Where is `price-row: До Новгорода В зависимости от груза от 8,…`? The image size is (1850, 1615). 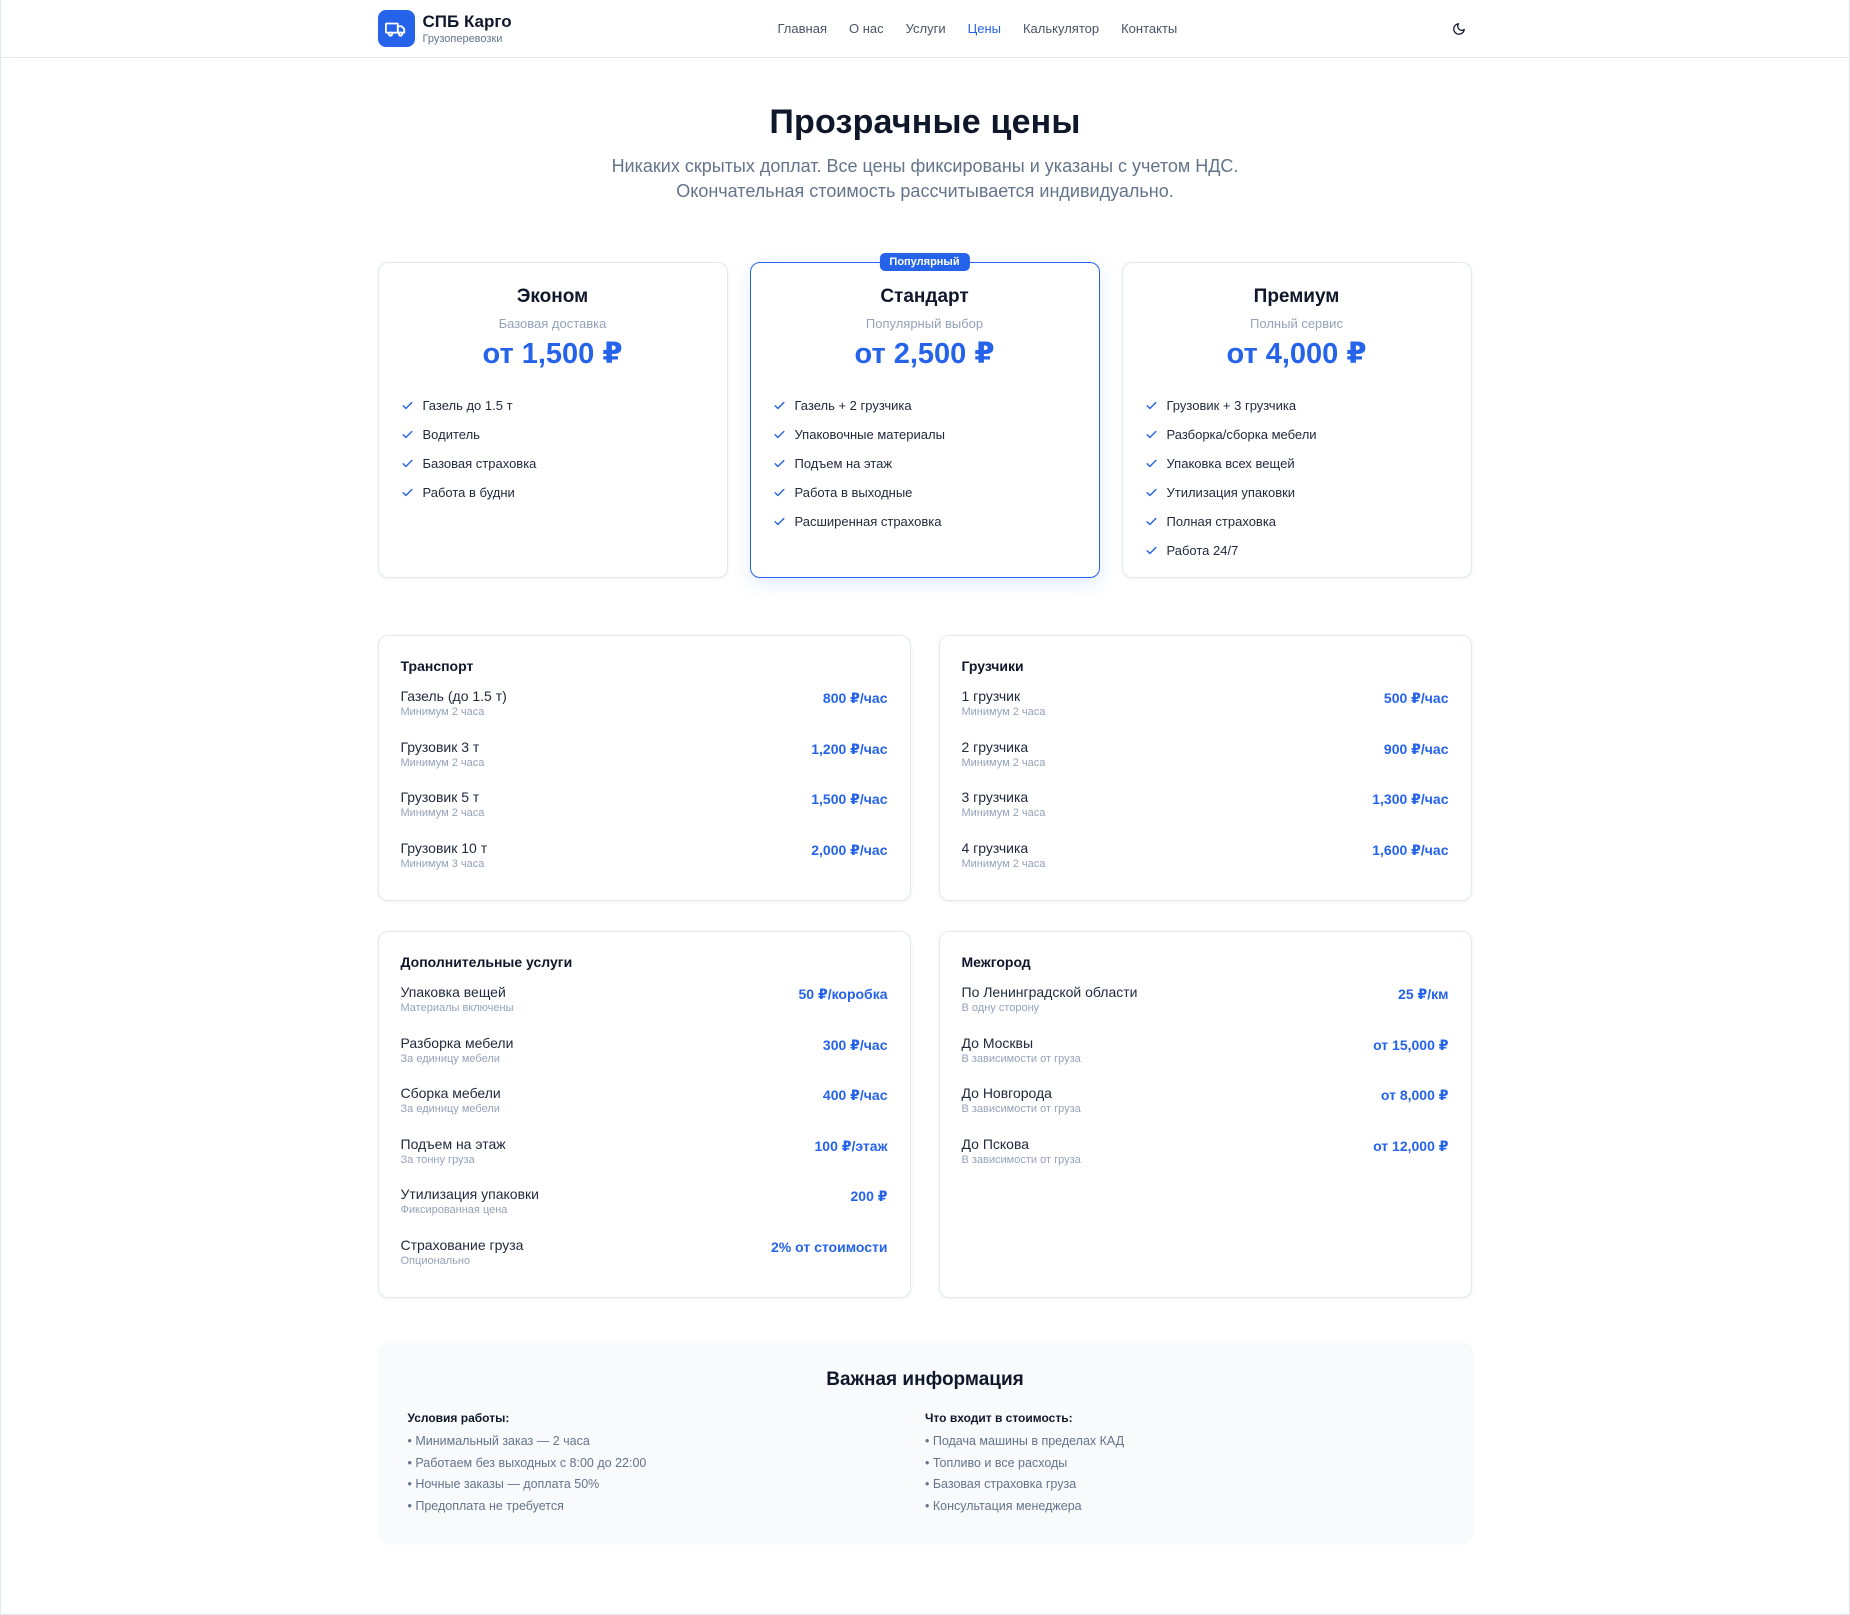
price-row: До Новгорода В зависимости от груза от 8,… is located at coordinates (1205, 1110).